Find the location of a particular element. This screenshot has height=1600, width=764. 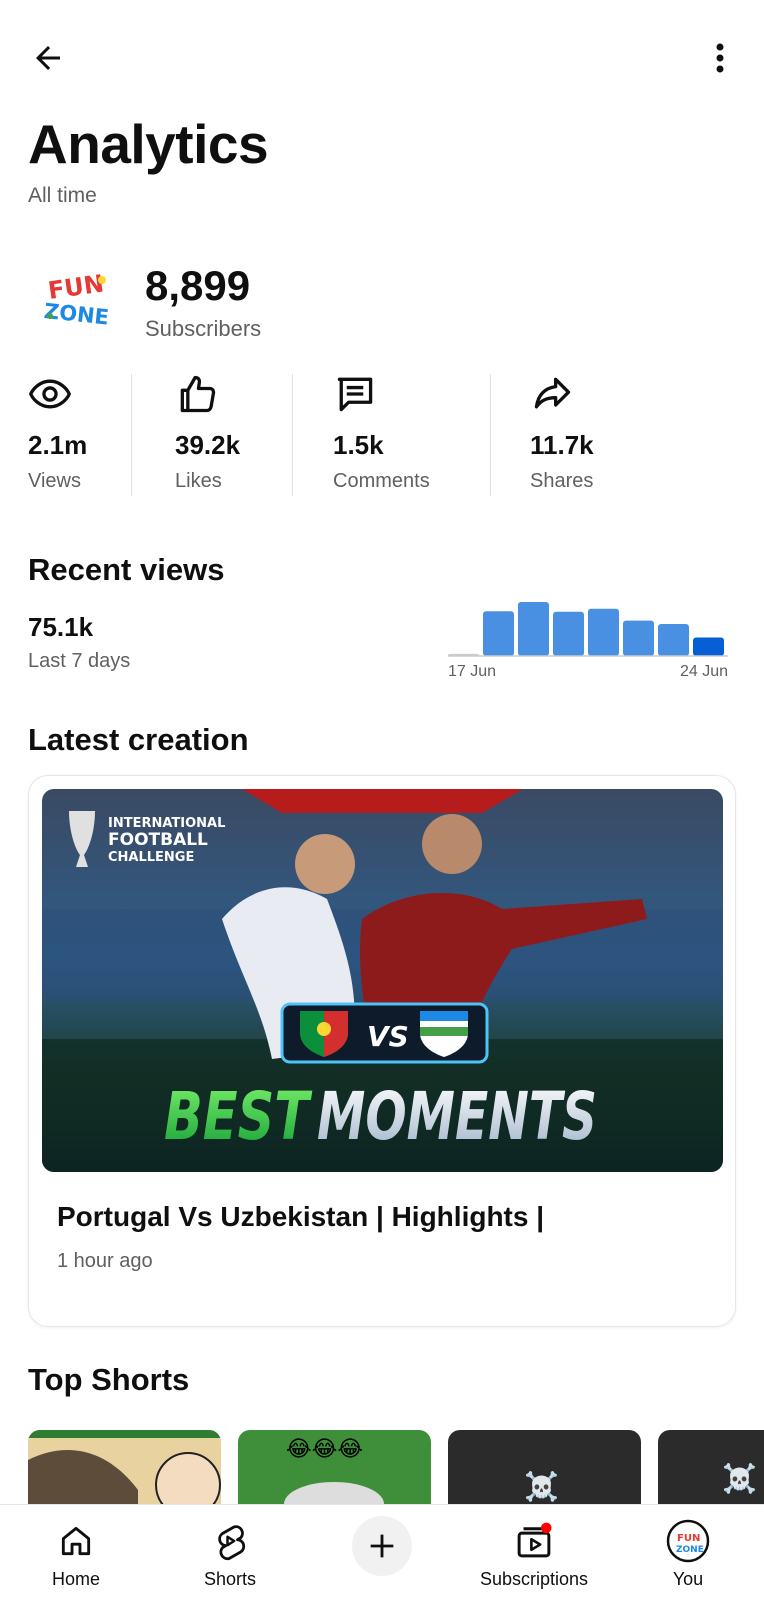

nav-home: Home is located at coordinates (76, 1552).